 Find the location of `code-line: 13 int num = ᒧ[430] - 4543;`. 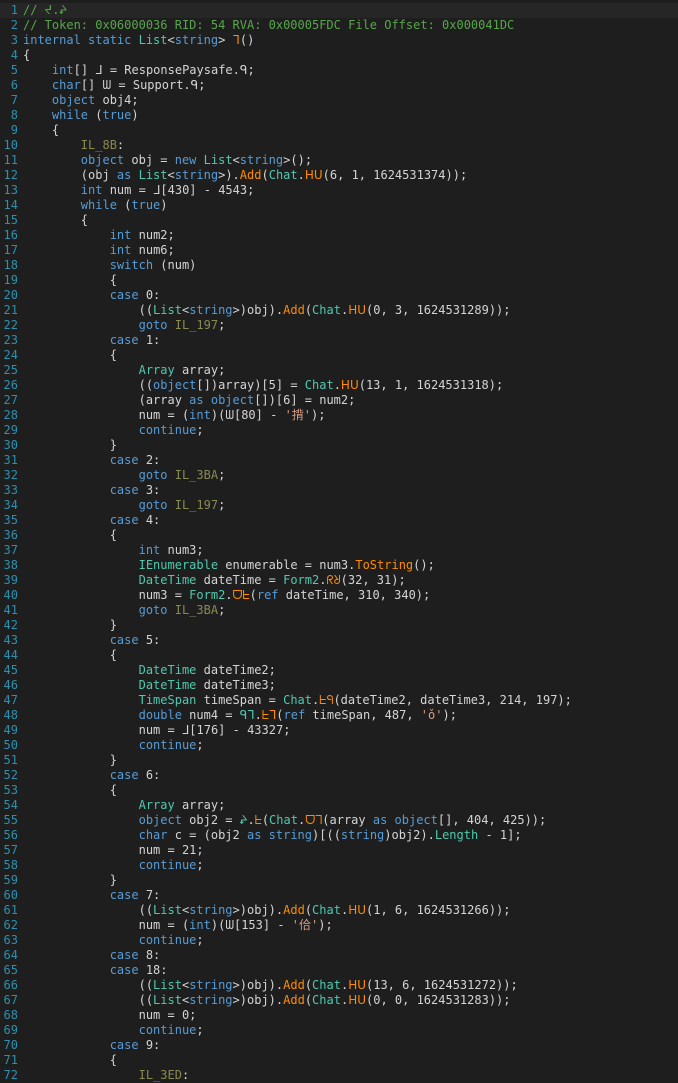

code-line: 13 int num = ᒧ[430] - 4543; is located at coordinates (339, 190).